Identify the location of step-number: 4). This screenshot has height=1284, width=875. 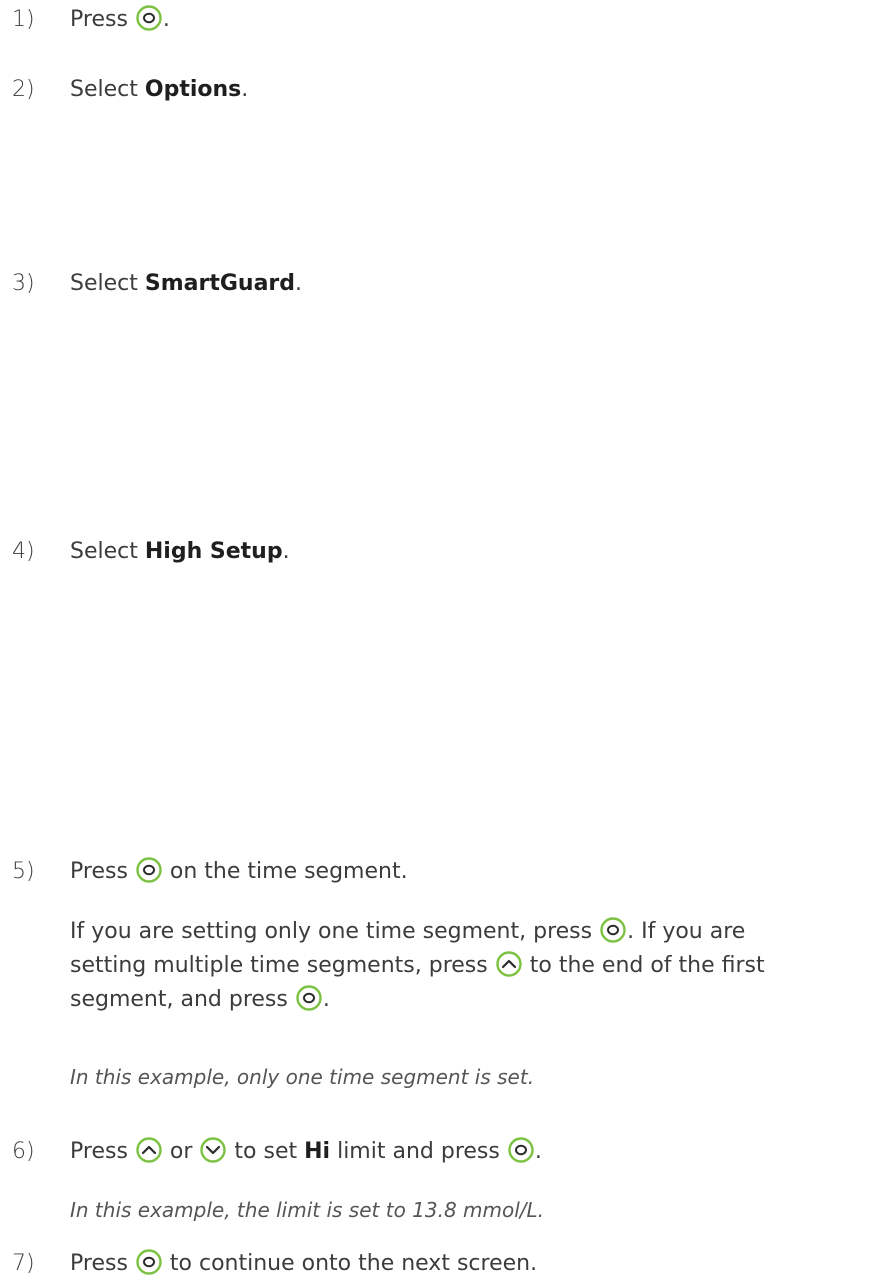
(23, 551).